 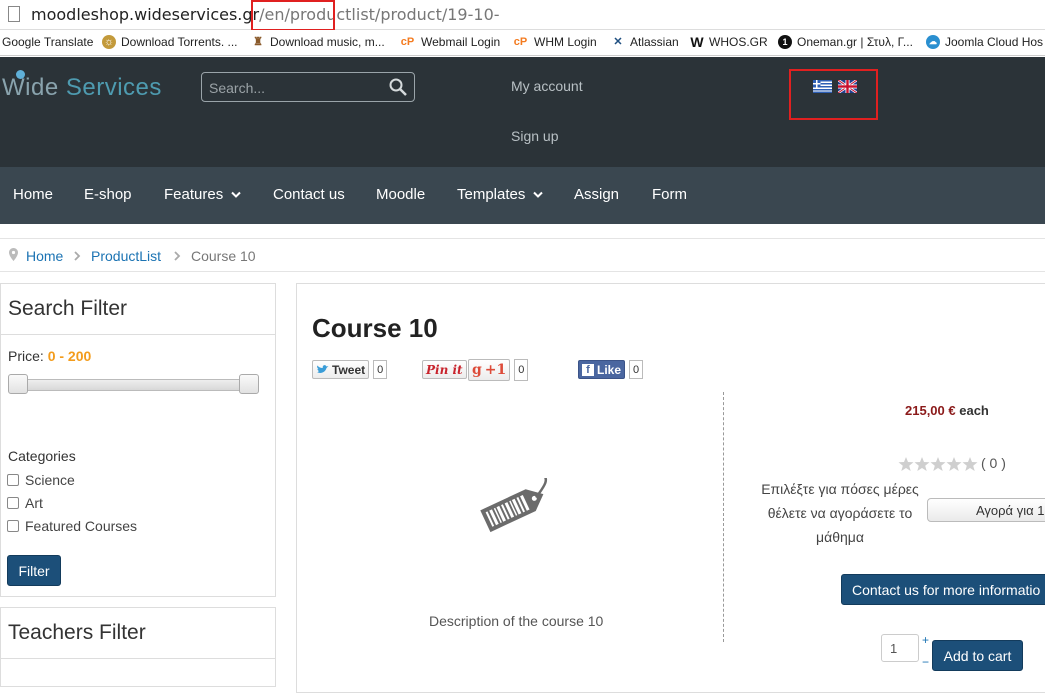 What do you see at coordinates (44, 256) in the screenshot?
I see `breadcrumb-home: Home` at bounding box center [44, 256].